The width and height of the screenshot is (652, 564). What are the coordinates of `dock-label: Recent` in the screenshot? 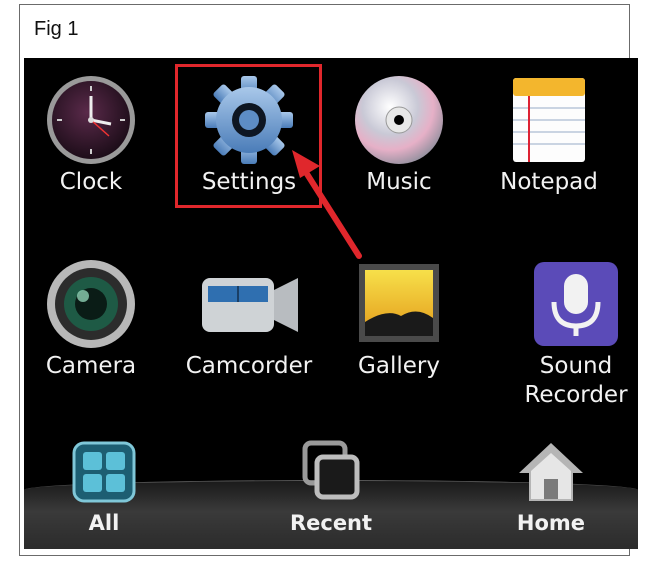 It's located at (331, 523).